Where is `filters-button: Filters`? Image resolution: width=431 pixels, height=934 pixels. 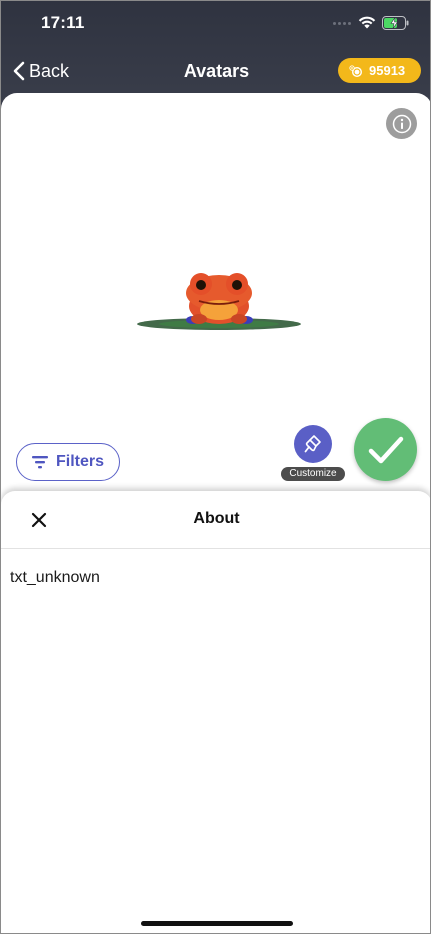 filters-button: Filters is located at coordinates (68, 462).